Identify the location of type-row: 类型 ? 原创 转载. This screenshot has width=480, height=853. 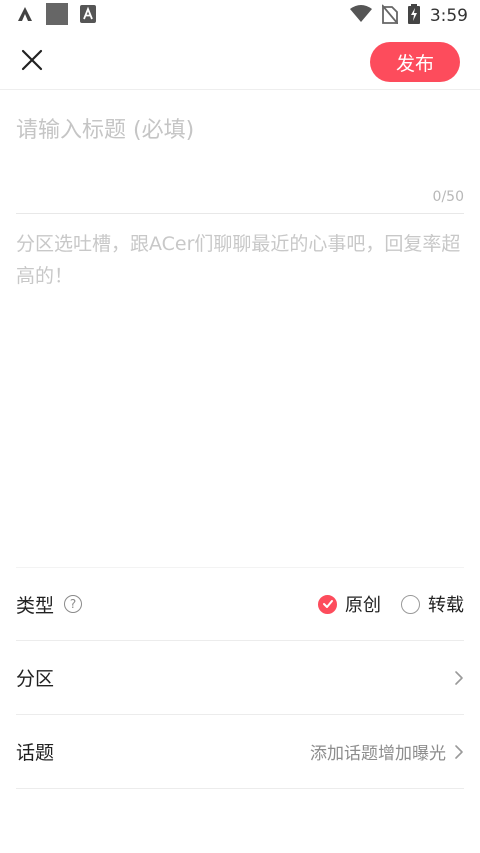
(240, 604).